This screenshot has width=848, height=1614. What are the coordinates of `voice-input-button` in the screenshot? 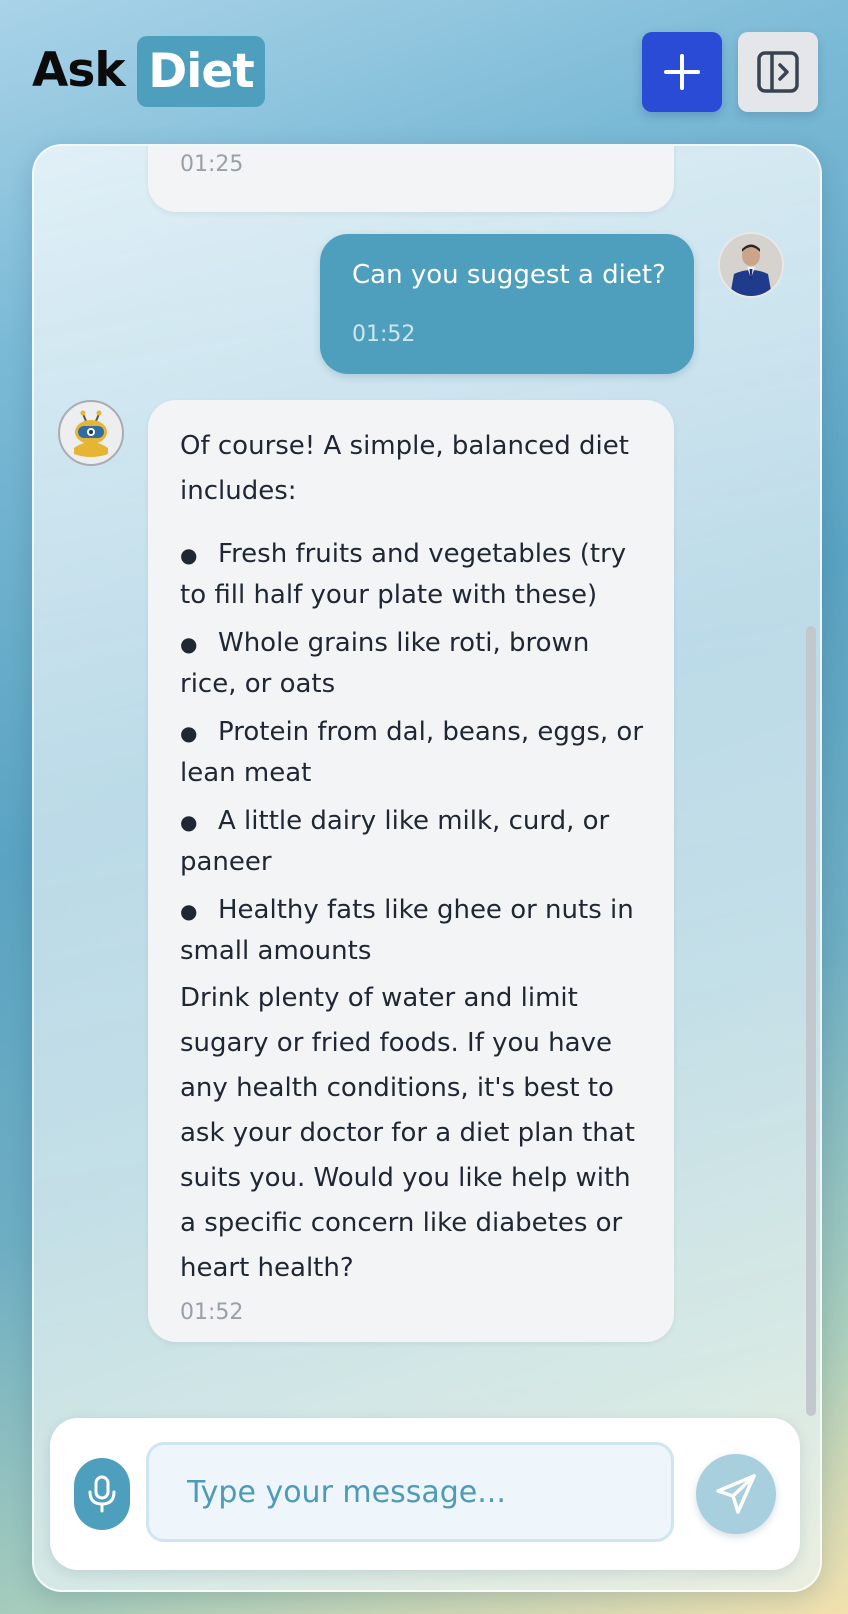 It's located at (102, 1494).